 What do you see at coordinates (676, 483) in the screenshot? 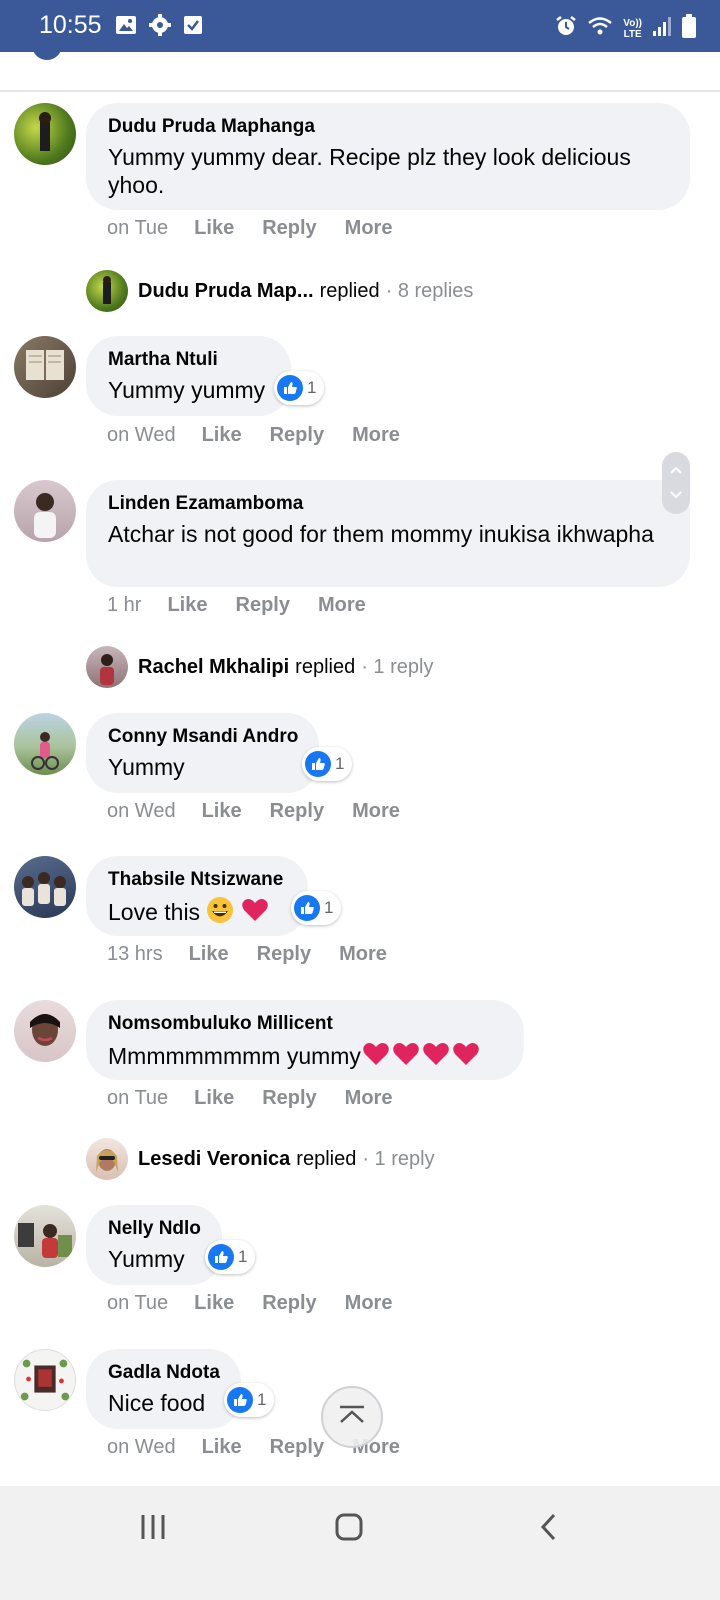
I see `fast-scroll-handle` at bounding box center [676, 483].